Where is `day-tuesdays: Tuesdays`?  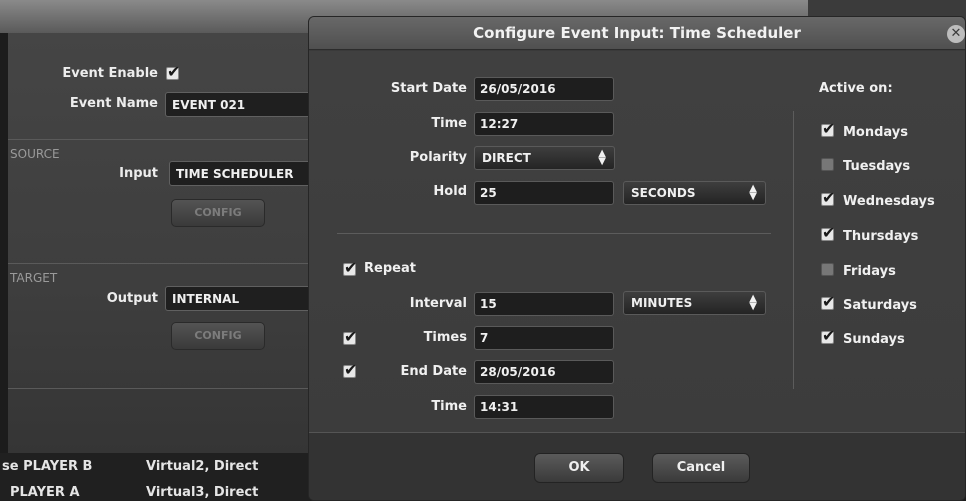
day-tuesdays: Tuesdays is located at coordinates (865, 166).